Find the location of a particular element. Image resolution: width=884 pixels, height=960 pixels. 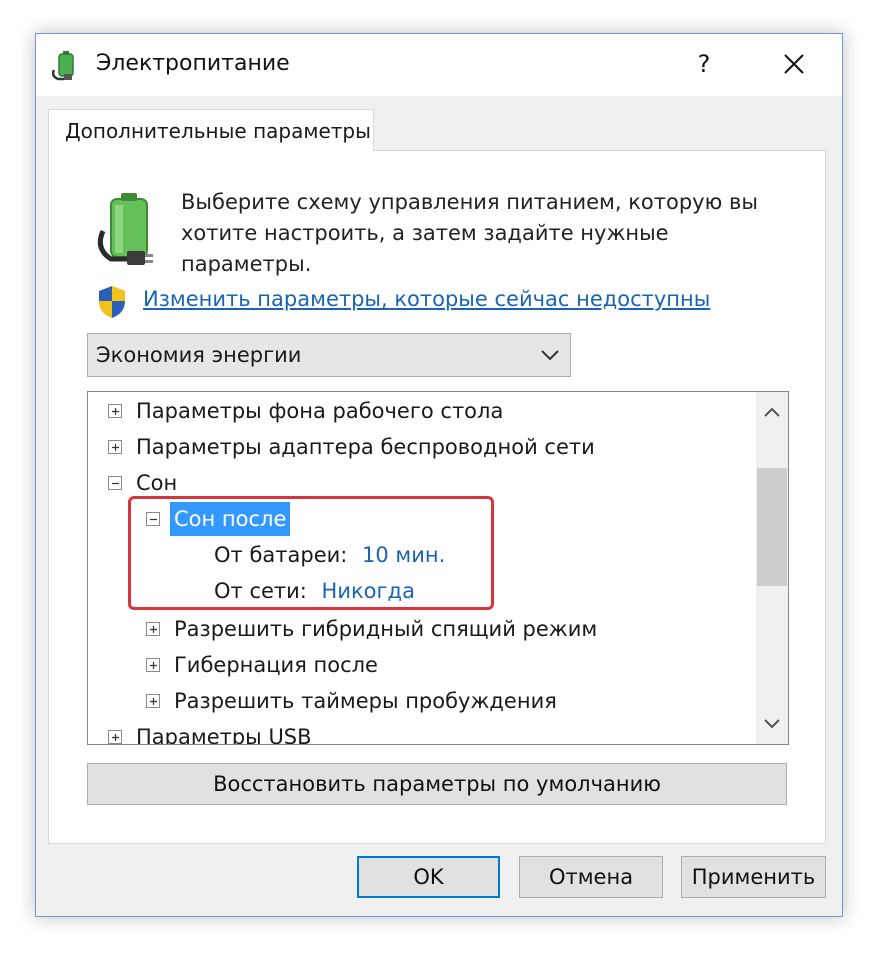

tab-advanced-settings: Дополнительные параметры is located at coordinates (211, 130).